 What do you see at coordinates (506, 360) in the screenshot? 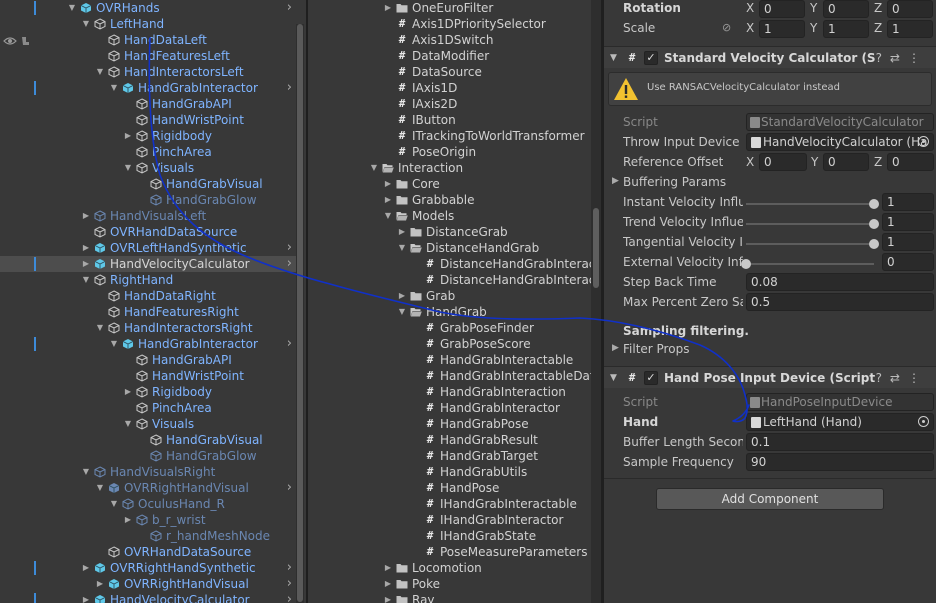
I see `project-script-row: # HandGrabInteractable` at bounding box center [506, 360].